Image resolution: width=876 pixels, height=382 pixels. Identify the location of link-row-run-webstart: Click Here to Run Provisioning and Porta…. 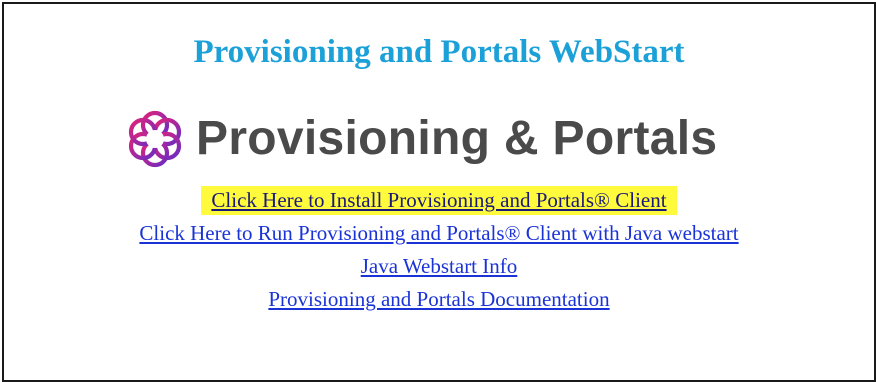
(439, 233).